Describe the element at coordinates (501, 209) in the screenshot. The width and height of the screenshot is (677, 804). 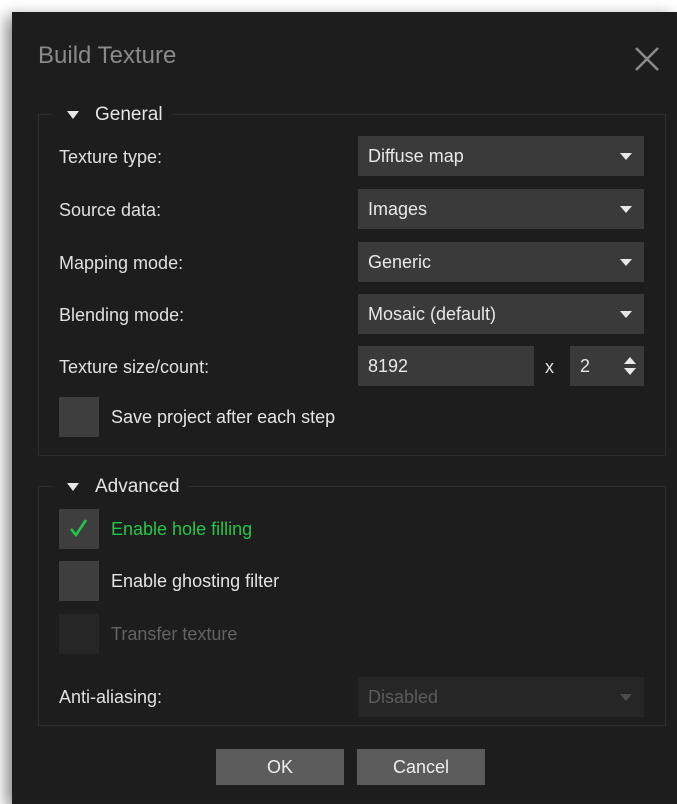
I see `source-data-dropdown: Images` at that location.